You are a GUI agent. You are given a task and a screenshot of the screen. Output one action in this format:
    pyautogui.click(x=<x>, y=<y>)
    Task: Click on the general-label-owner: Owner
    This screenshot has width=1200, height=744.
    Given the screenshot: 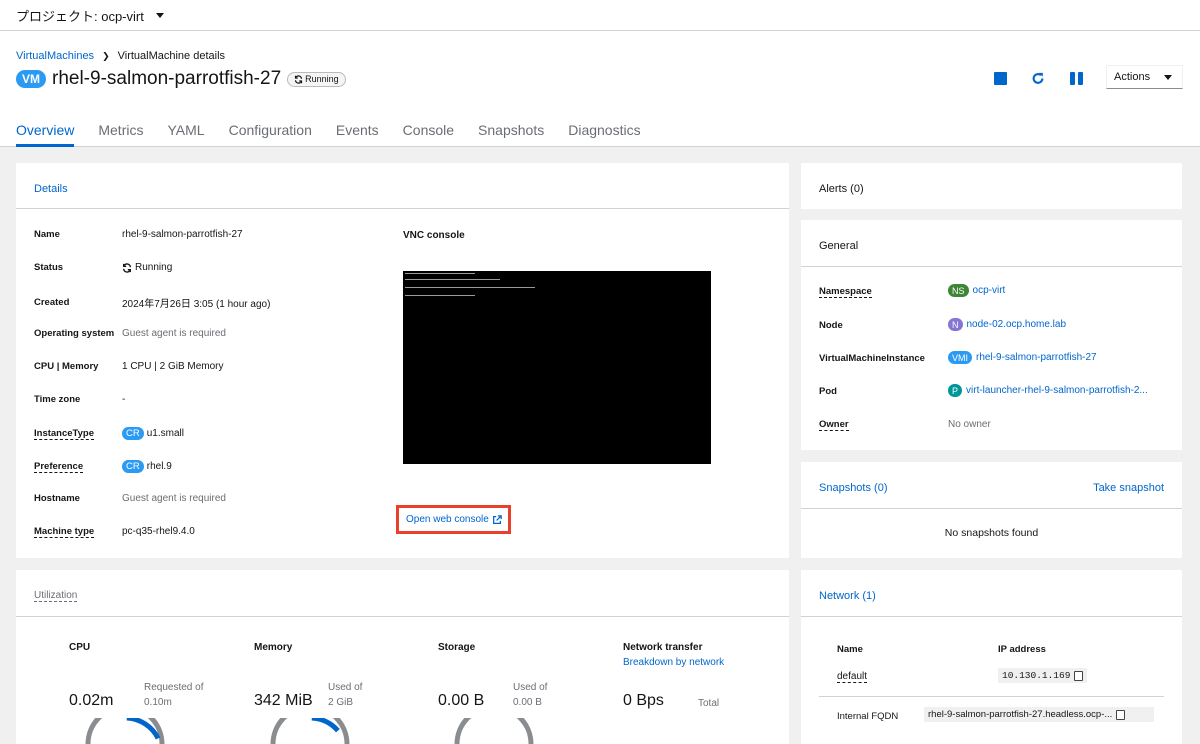 What is the action you would take?
    pyautogui.click(x=834, y=425)
    